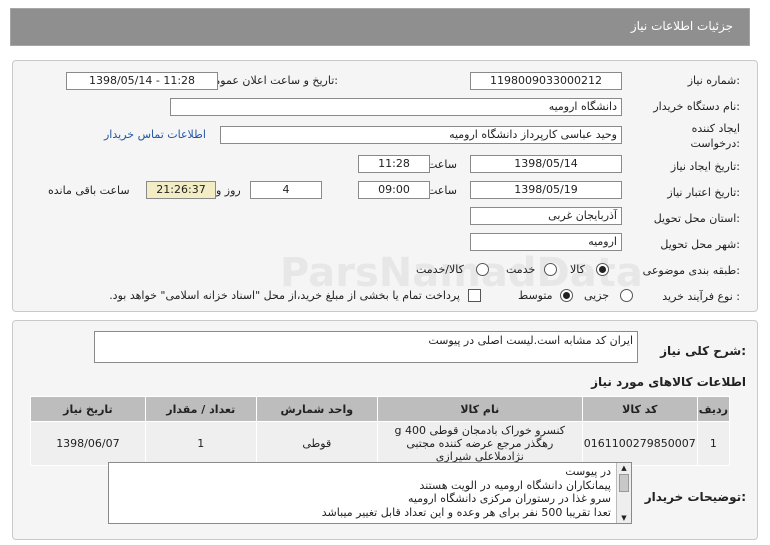 This screenshot has width=770, height=545. I want to click on remaining-time-field: 21:26:37, so click(181, 190).